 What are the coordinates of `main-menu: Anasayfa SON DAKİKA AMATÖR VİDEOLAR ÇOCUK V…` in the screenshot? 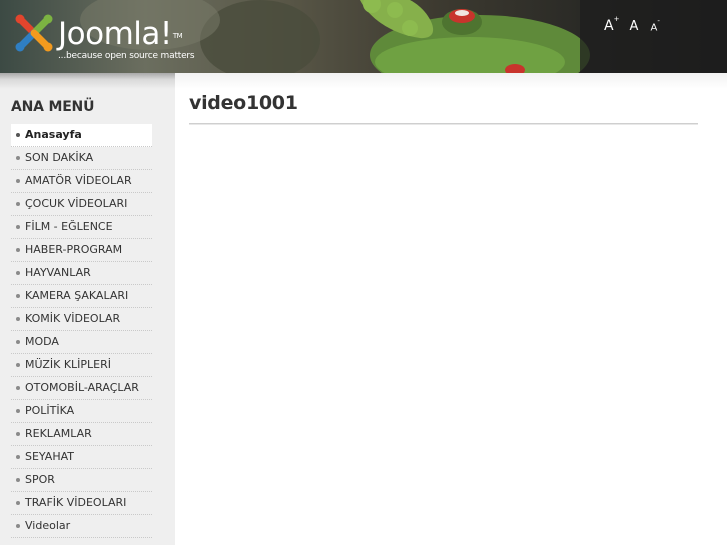 It's located at (81, 331).